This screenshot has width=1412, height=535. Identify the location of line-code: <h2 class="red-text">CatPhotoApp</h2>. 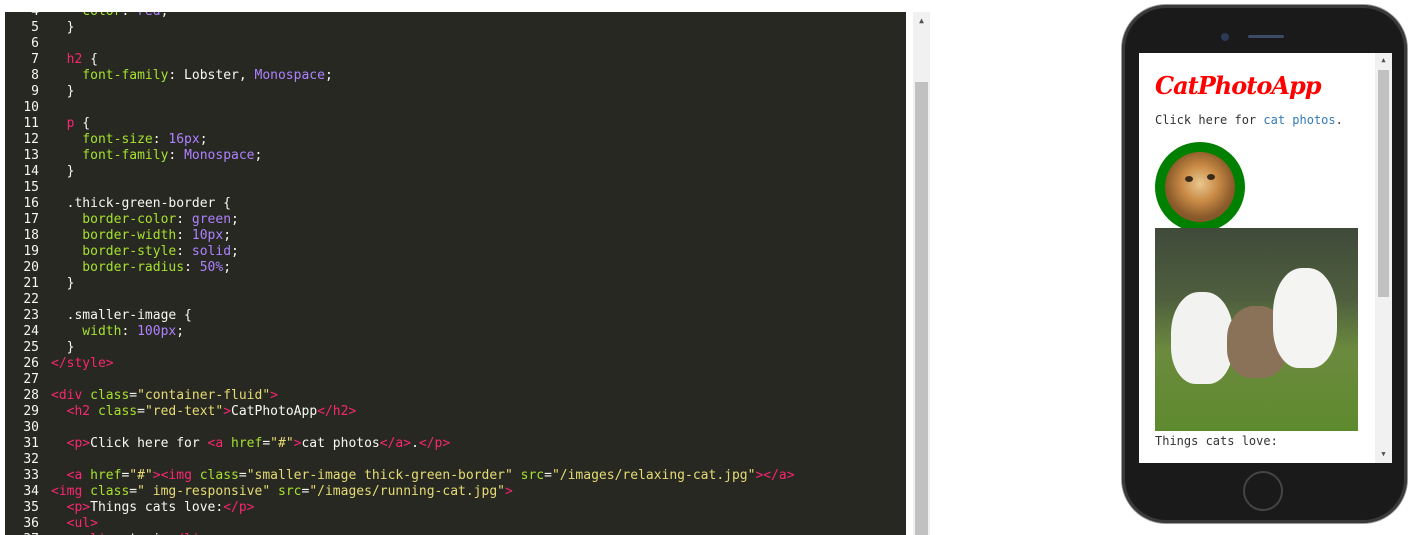
(204, 412).